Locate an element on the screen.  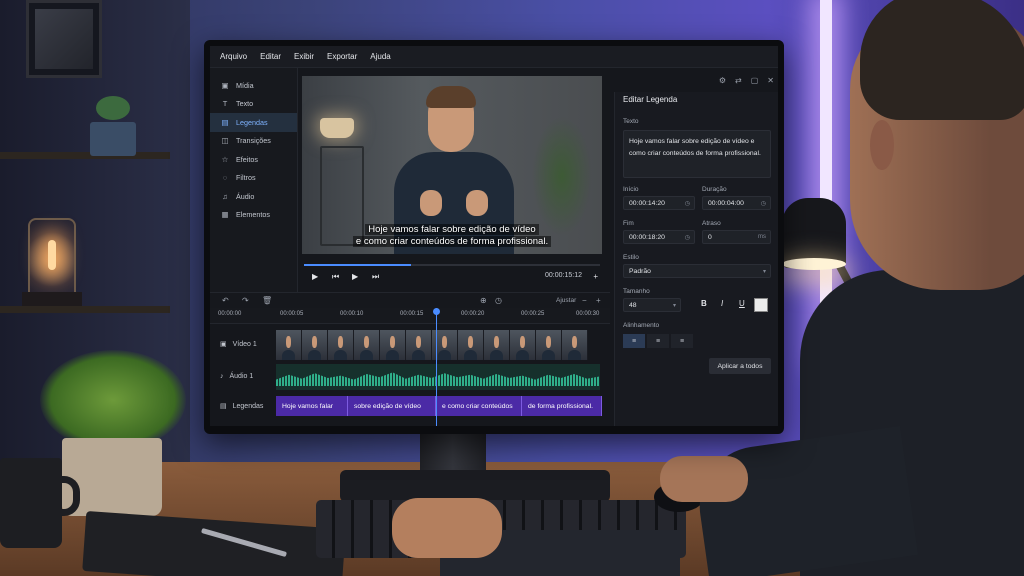
zoom-out-icon: − is located at coordinates (584, 300).